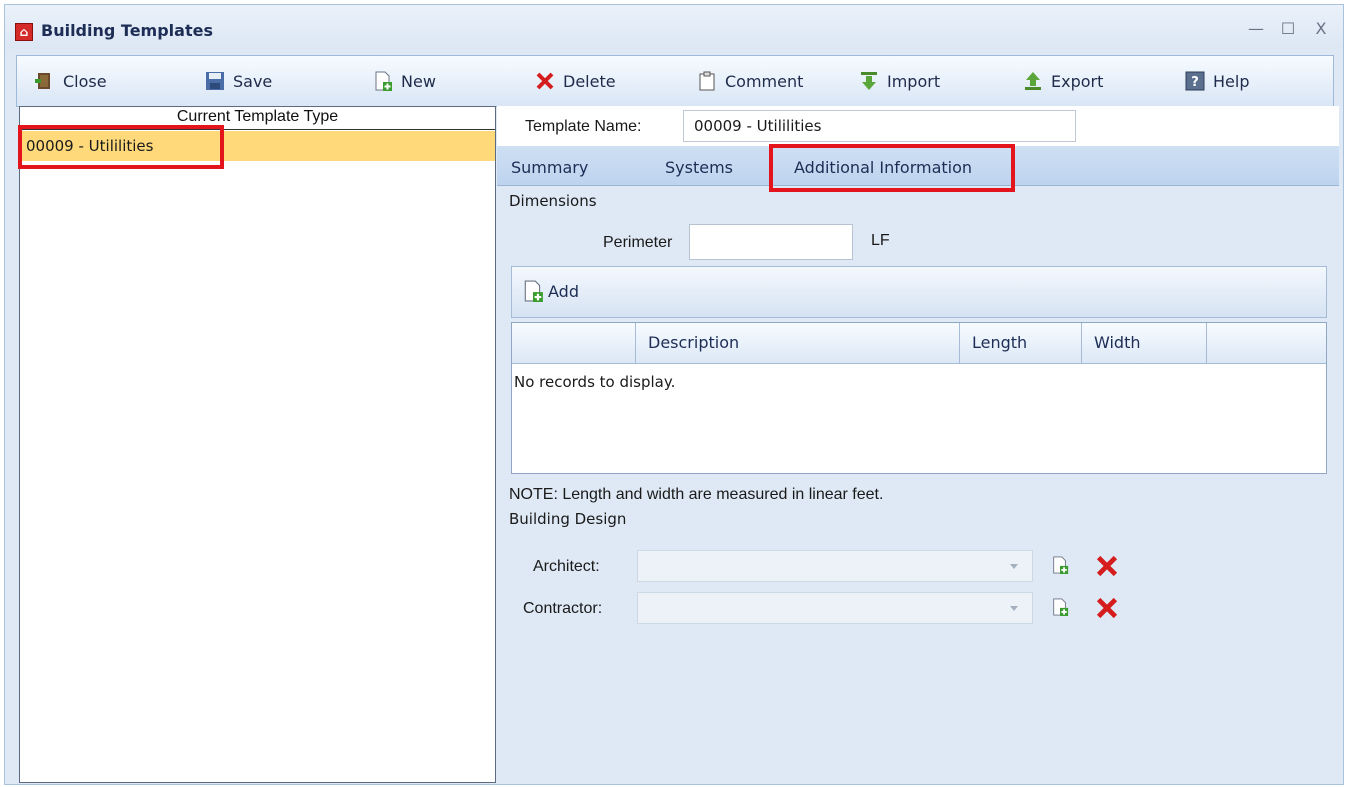 Image resolution: width=1348 pixels, height=787 pixels. I want to click on grid-header: Description Length Width, so click(919, 343).